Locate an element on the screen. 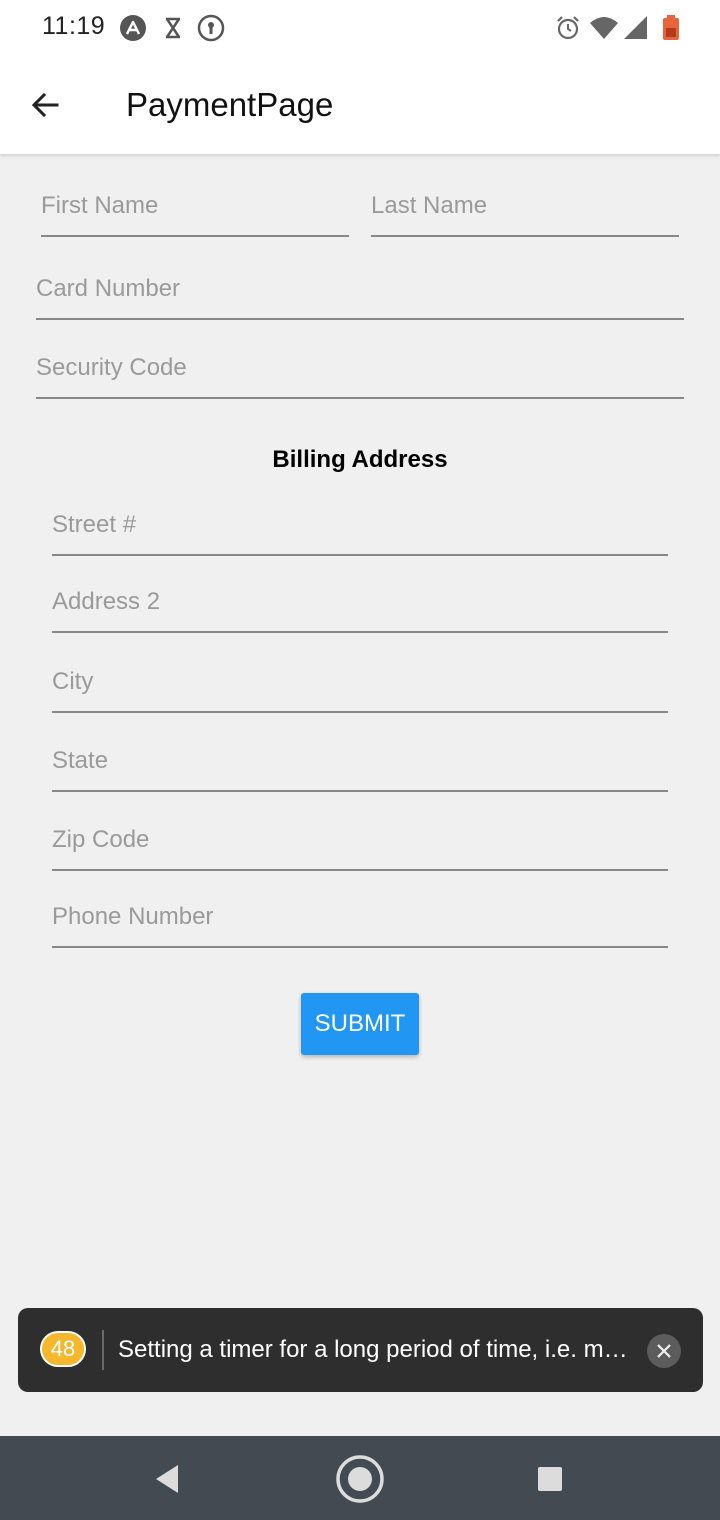 The height and width of the screenshot is (1520, 720). back-triangle-icon is located at coordinates (167, 1479).